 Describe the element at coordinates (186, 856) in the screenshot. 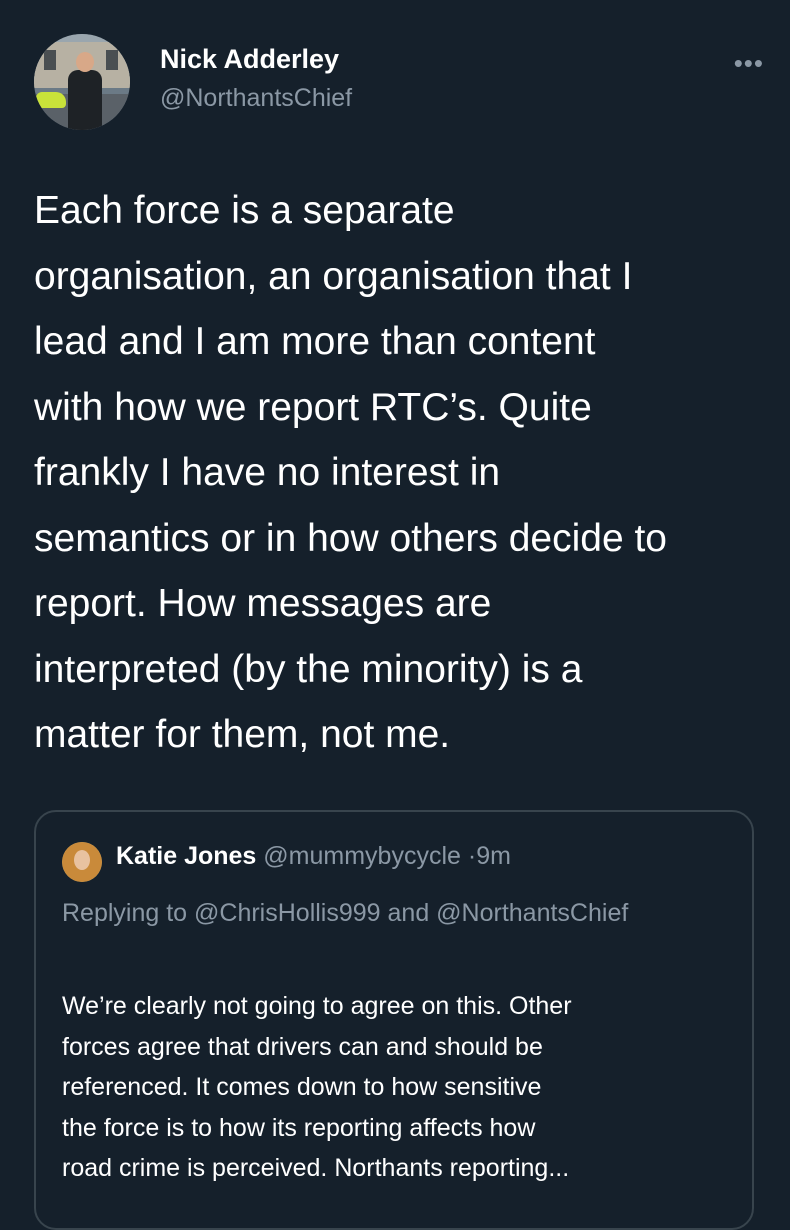

I see `quoted-author-name: Katie Jones` at that location.